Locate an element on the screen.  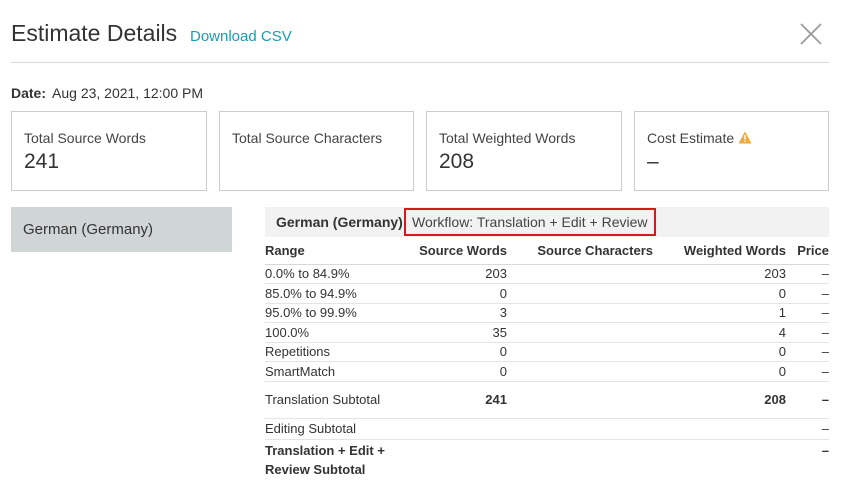
cell-range: Translation Subtotal is located at coordinates (340, 400).